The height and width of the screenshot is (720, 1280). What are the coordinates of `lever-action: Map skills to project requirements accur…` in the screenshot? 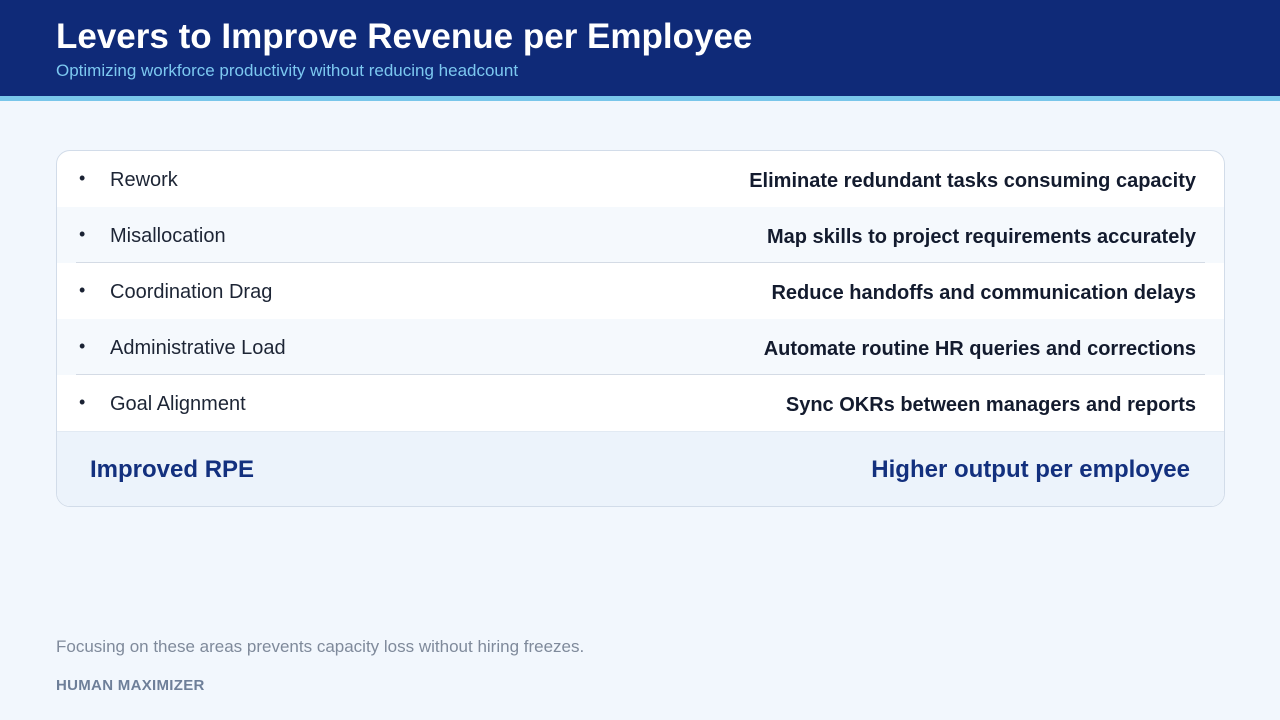 It's located at (981, 237).